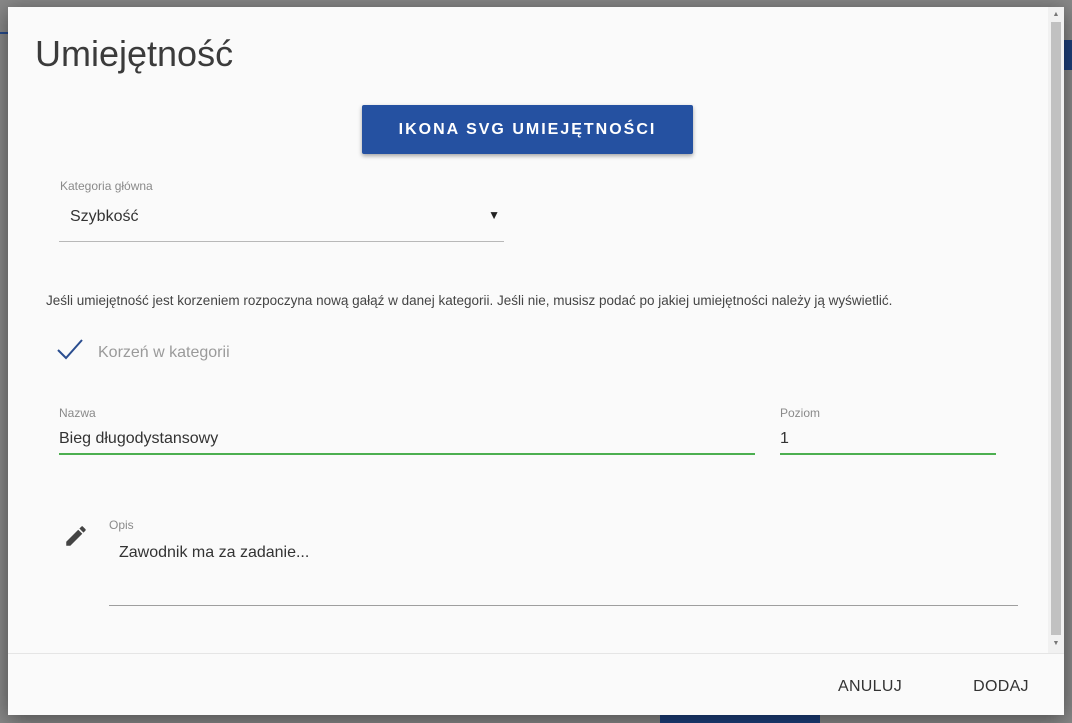  Describe the element at coordinates (536, 684) in the screenshot. I see `dialog-footer: ANULUJ DODAJ` at that location.